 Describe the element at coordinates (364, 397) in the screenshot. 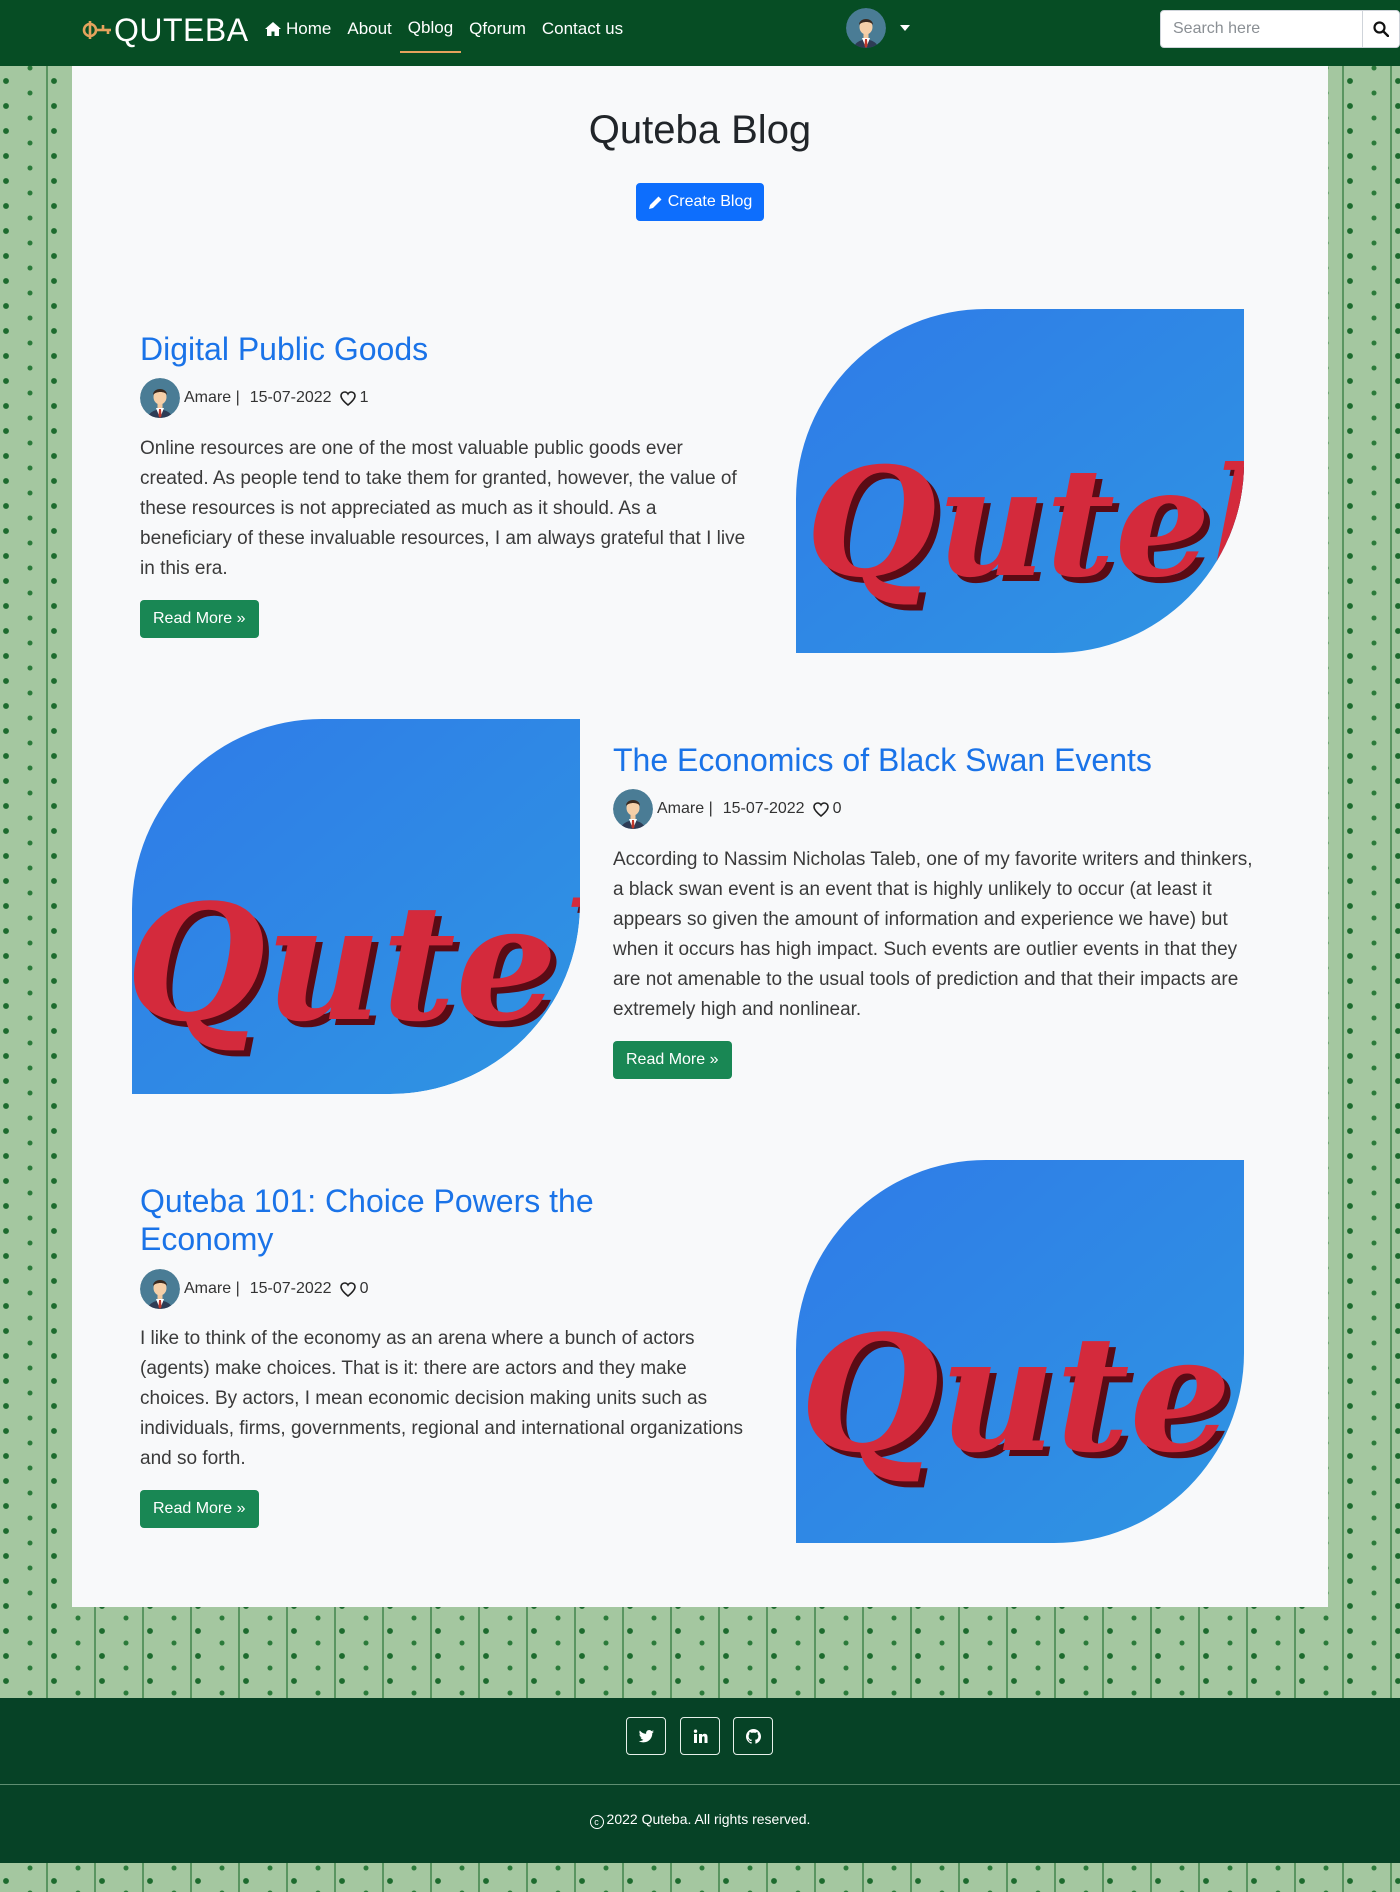

I see `like-count: 1` at that location.